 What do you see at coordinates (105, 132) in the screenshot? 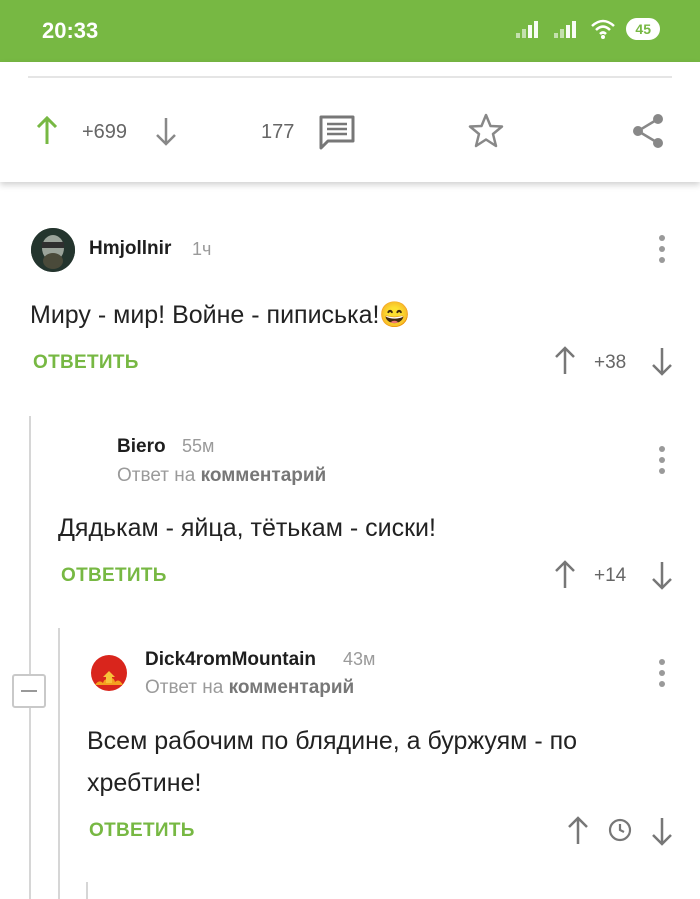
I see `post-rating: +699` at bounding box center [105, 132].